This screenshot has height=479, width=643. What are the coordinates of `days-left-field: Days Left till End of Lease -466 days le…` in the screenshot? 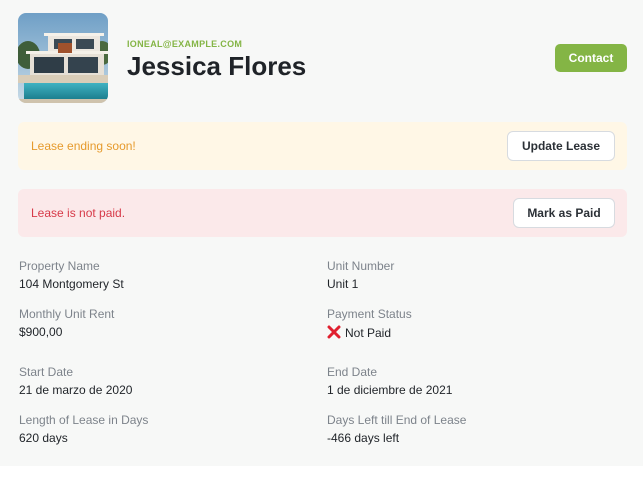 It's located at (396, 429).